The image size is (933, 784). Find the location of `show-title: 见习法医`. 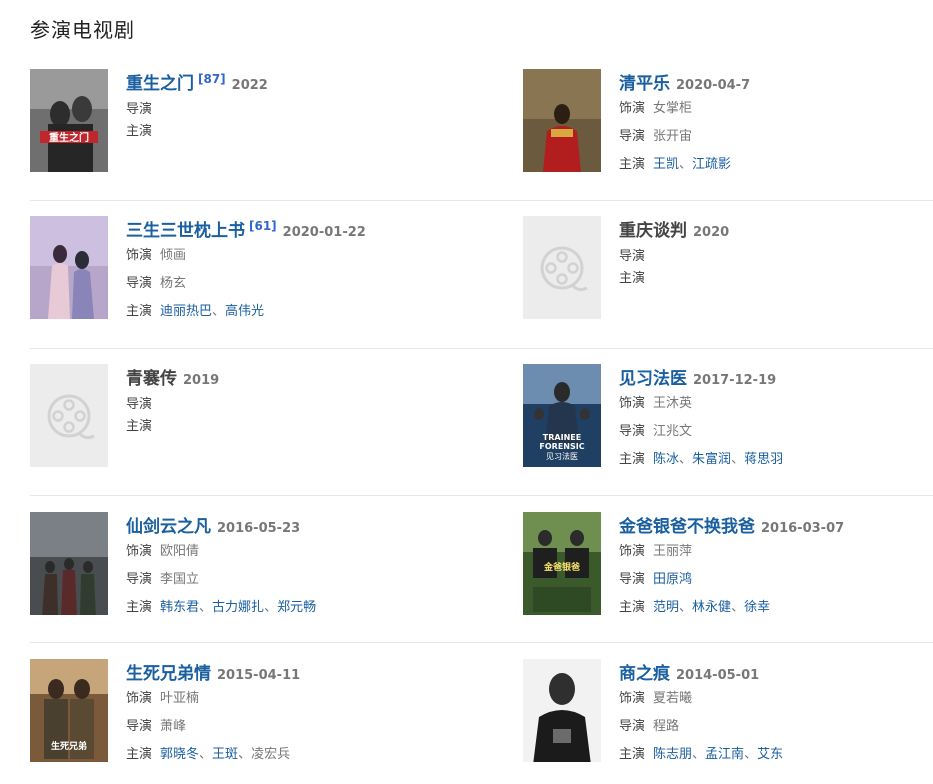

show-title: 见习法医 is located at coordinates (653, 379).